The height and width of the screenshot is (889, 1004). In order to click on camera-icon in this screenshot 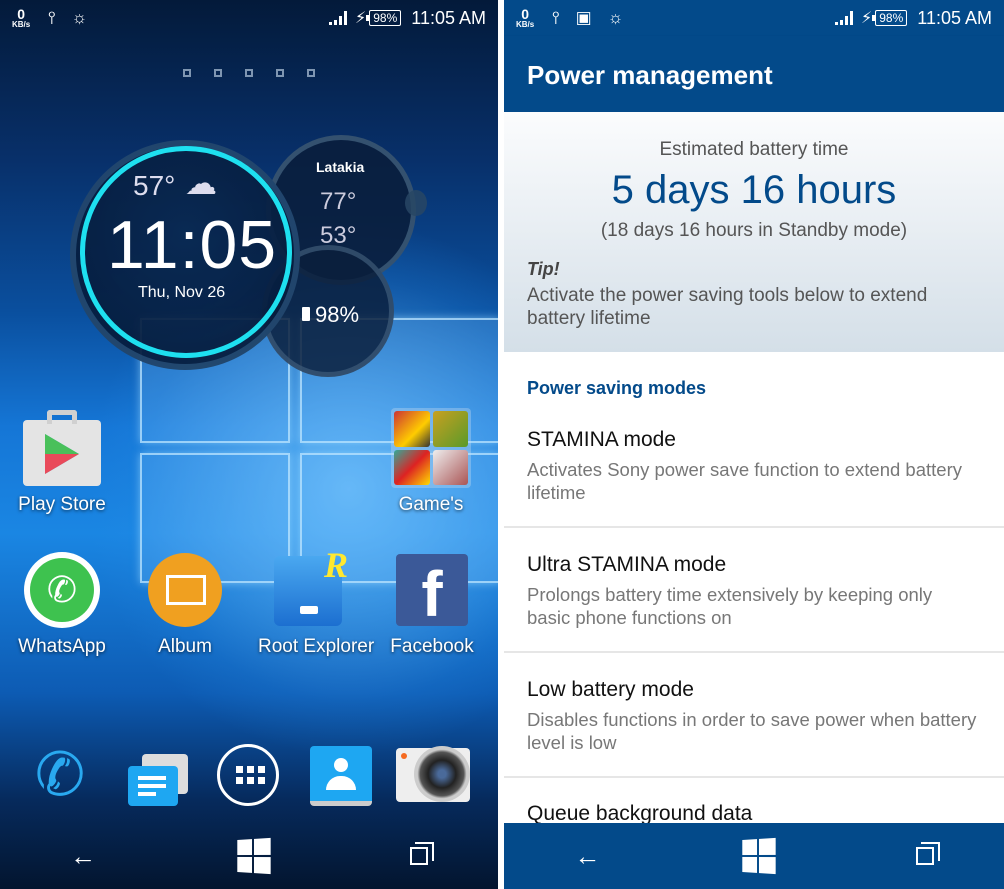, I will do `click(433, 775)`.